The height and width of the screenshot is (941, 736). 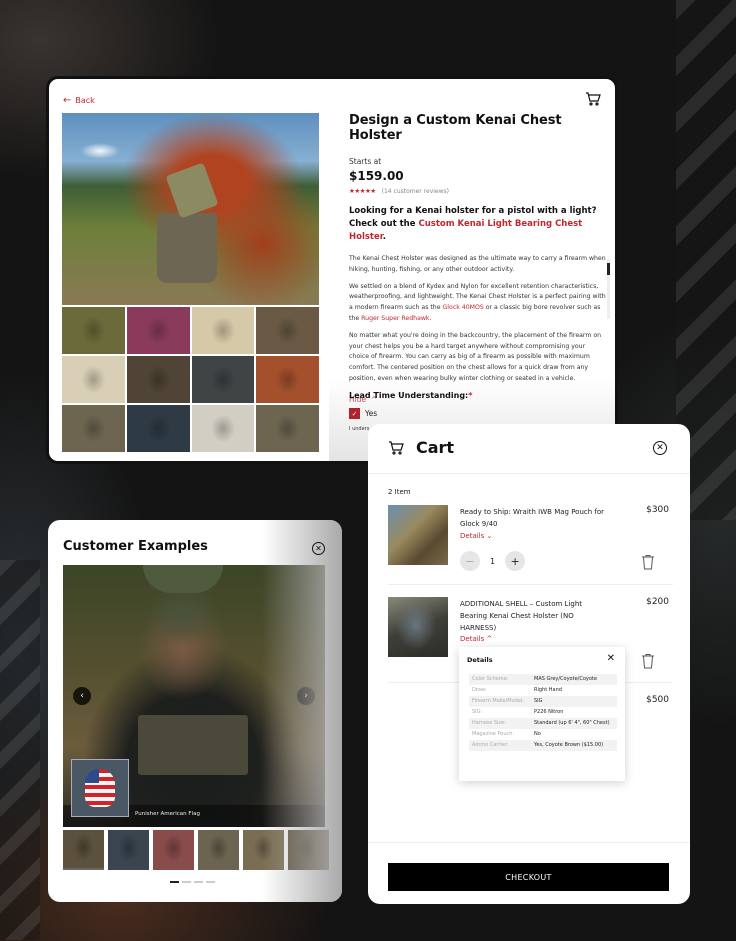 I want to click on details-key: Harness Size:, so click(x=500, y=723).